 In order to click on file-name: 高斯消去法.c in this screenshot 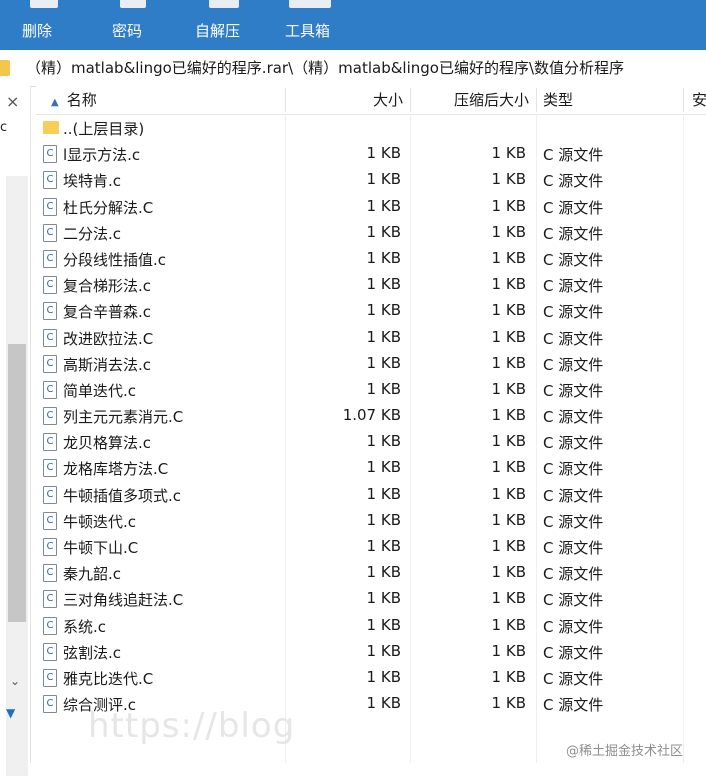, I will do `click(107, 364)`.